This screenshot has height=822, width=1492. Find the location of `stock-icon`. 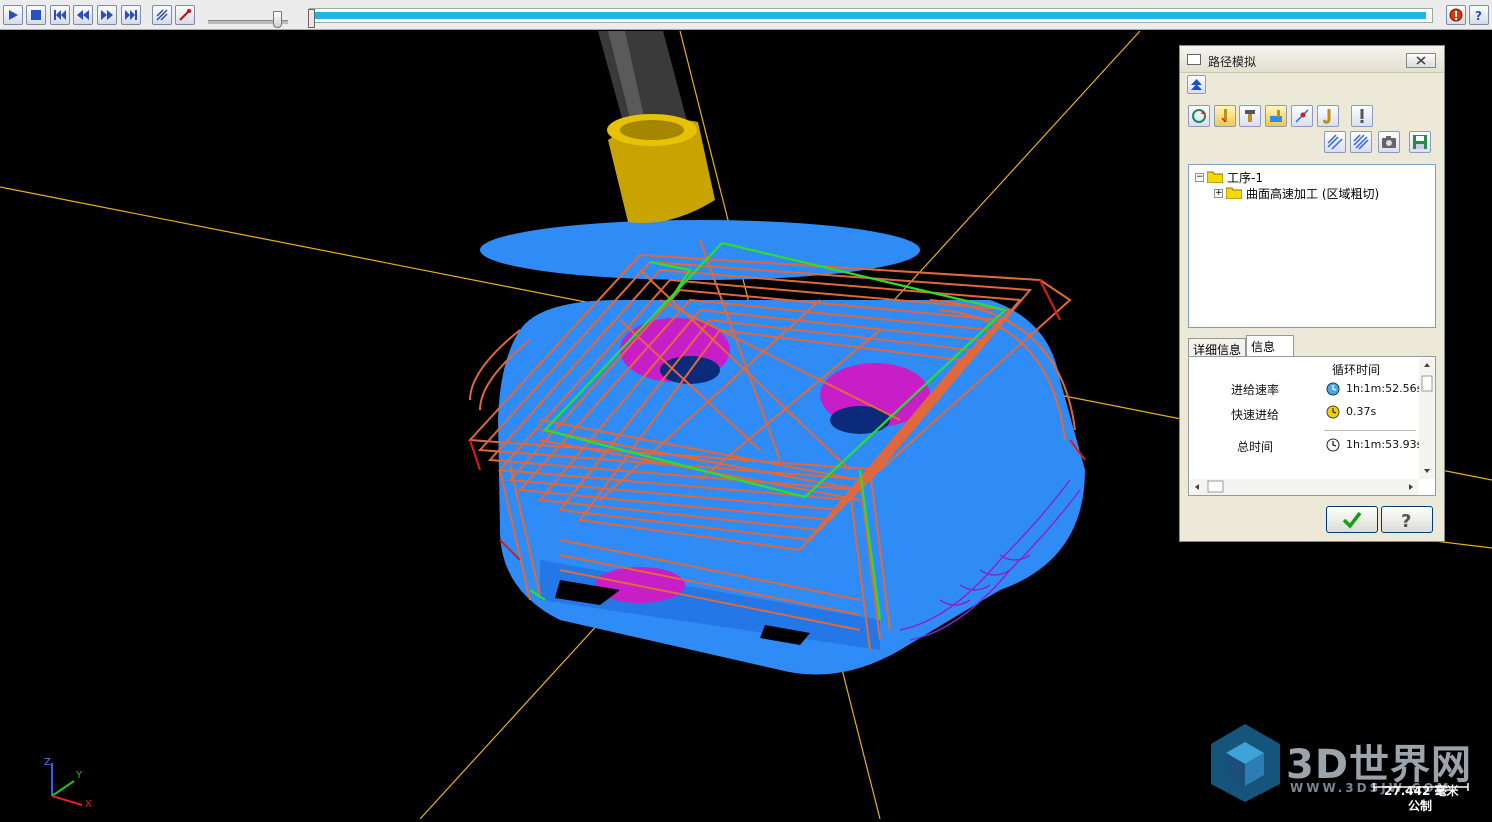

stock-icon is located at coordinates (1276, 116).